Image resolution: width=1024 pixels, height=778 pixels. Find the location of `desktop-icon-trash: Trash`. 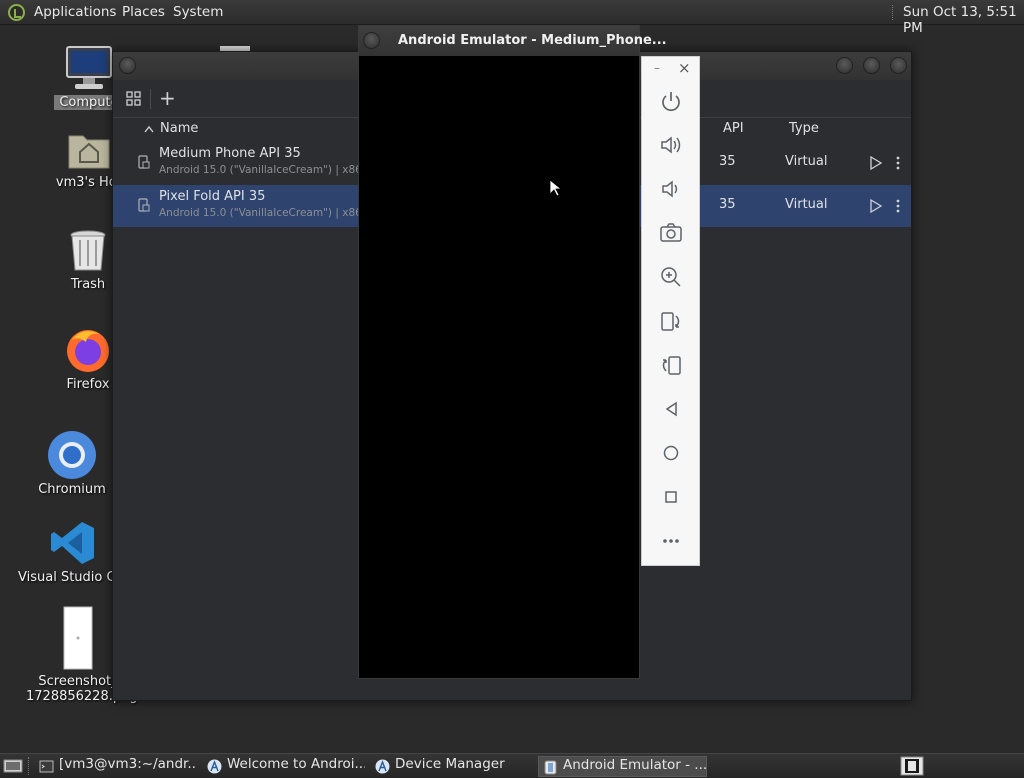

desktop-icon-trash: Trash is located at coordinates (88, 260).